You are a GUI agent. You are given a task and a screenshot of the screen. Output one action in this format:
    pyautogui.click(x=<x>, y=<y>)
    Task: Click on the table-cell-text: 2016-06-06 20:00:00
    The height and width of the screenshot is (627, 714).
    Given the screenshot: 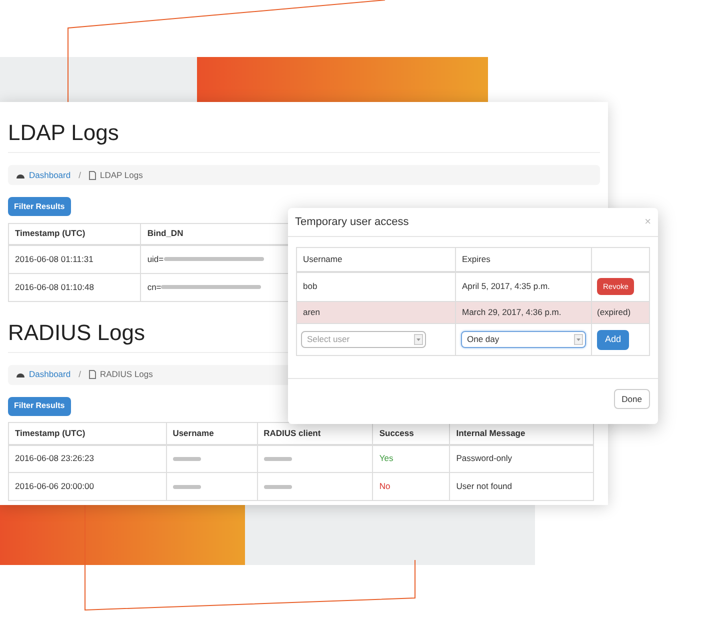 What is the action you would take?
    pyautogui.click(x=54, y=486)
    